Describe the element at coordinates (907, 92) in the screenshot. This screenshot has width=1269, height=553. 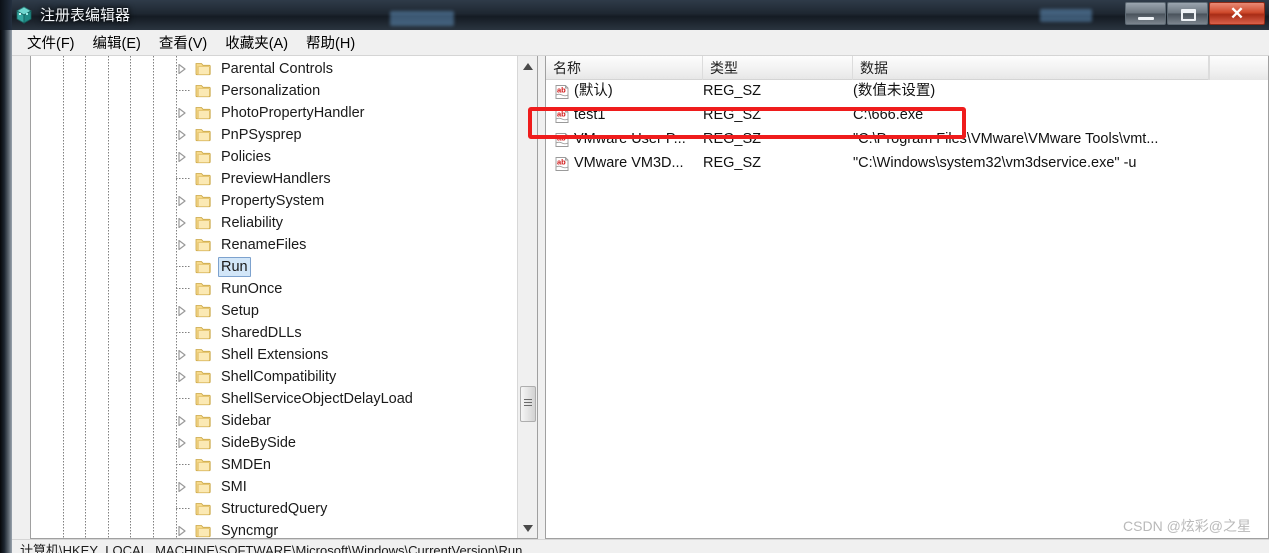
I see `registry-value-row: ab (默认) REG_SZ (数值未设置)` at that location.